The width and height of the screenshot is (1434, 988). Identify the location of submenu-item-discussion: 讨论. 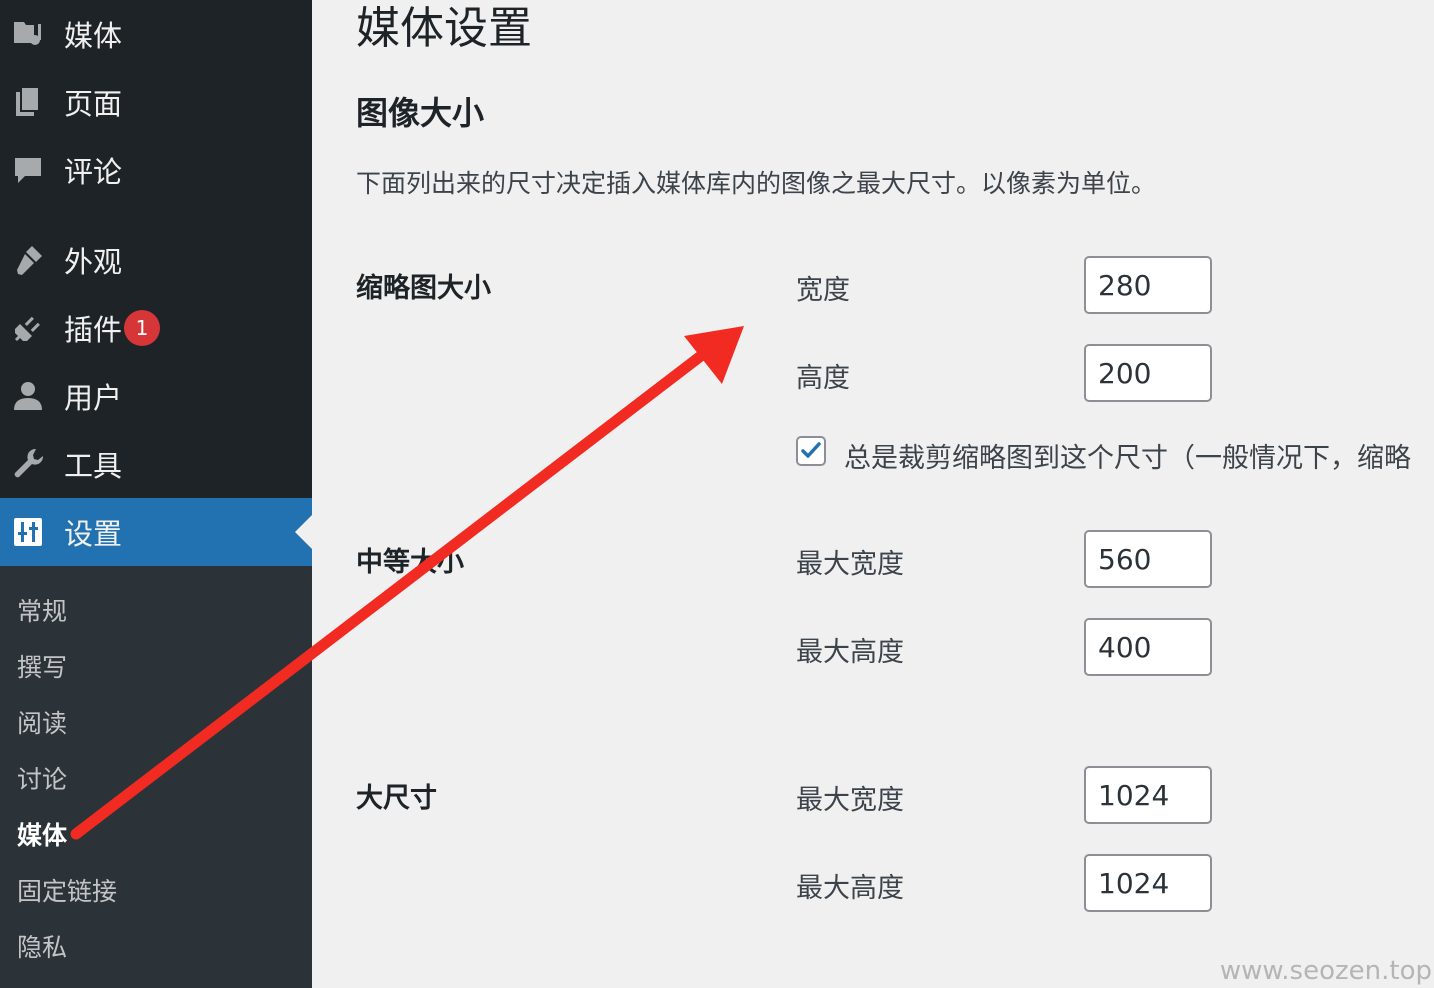
(42, 778).